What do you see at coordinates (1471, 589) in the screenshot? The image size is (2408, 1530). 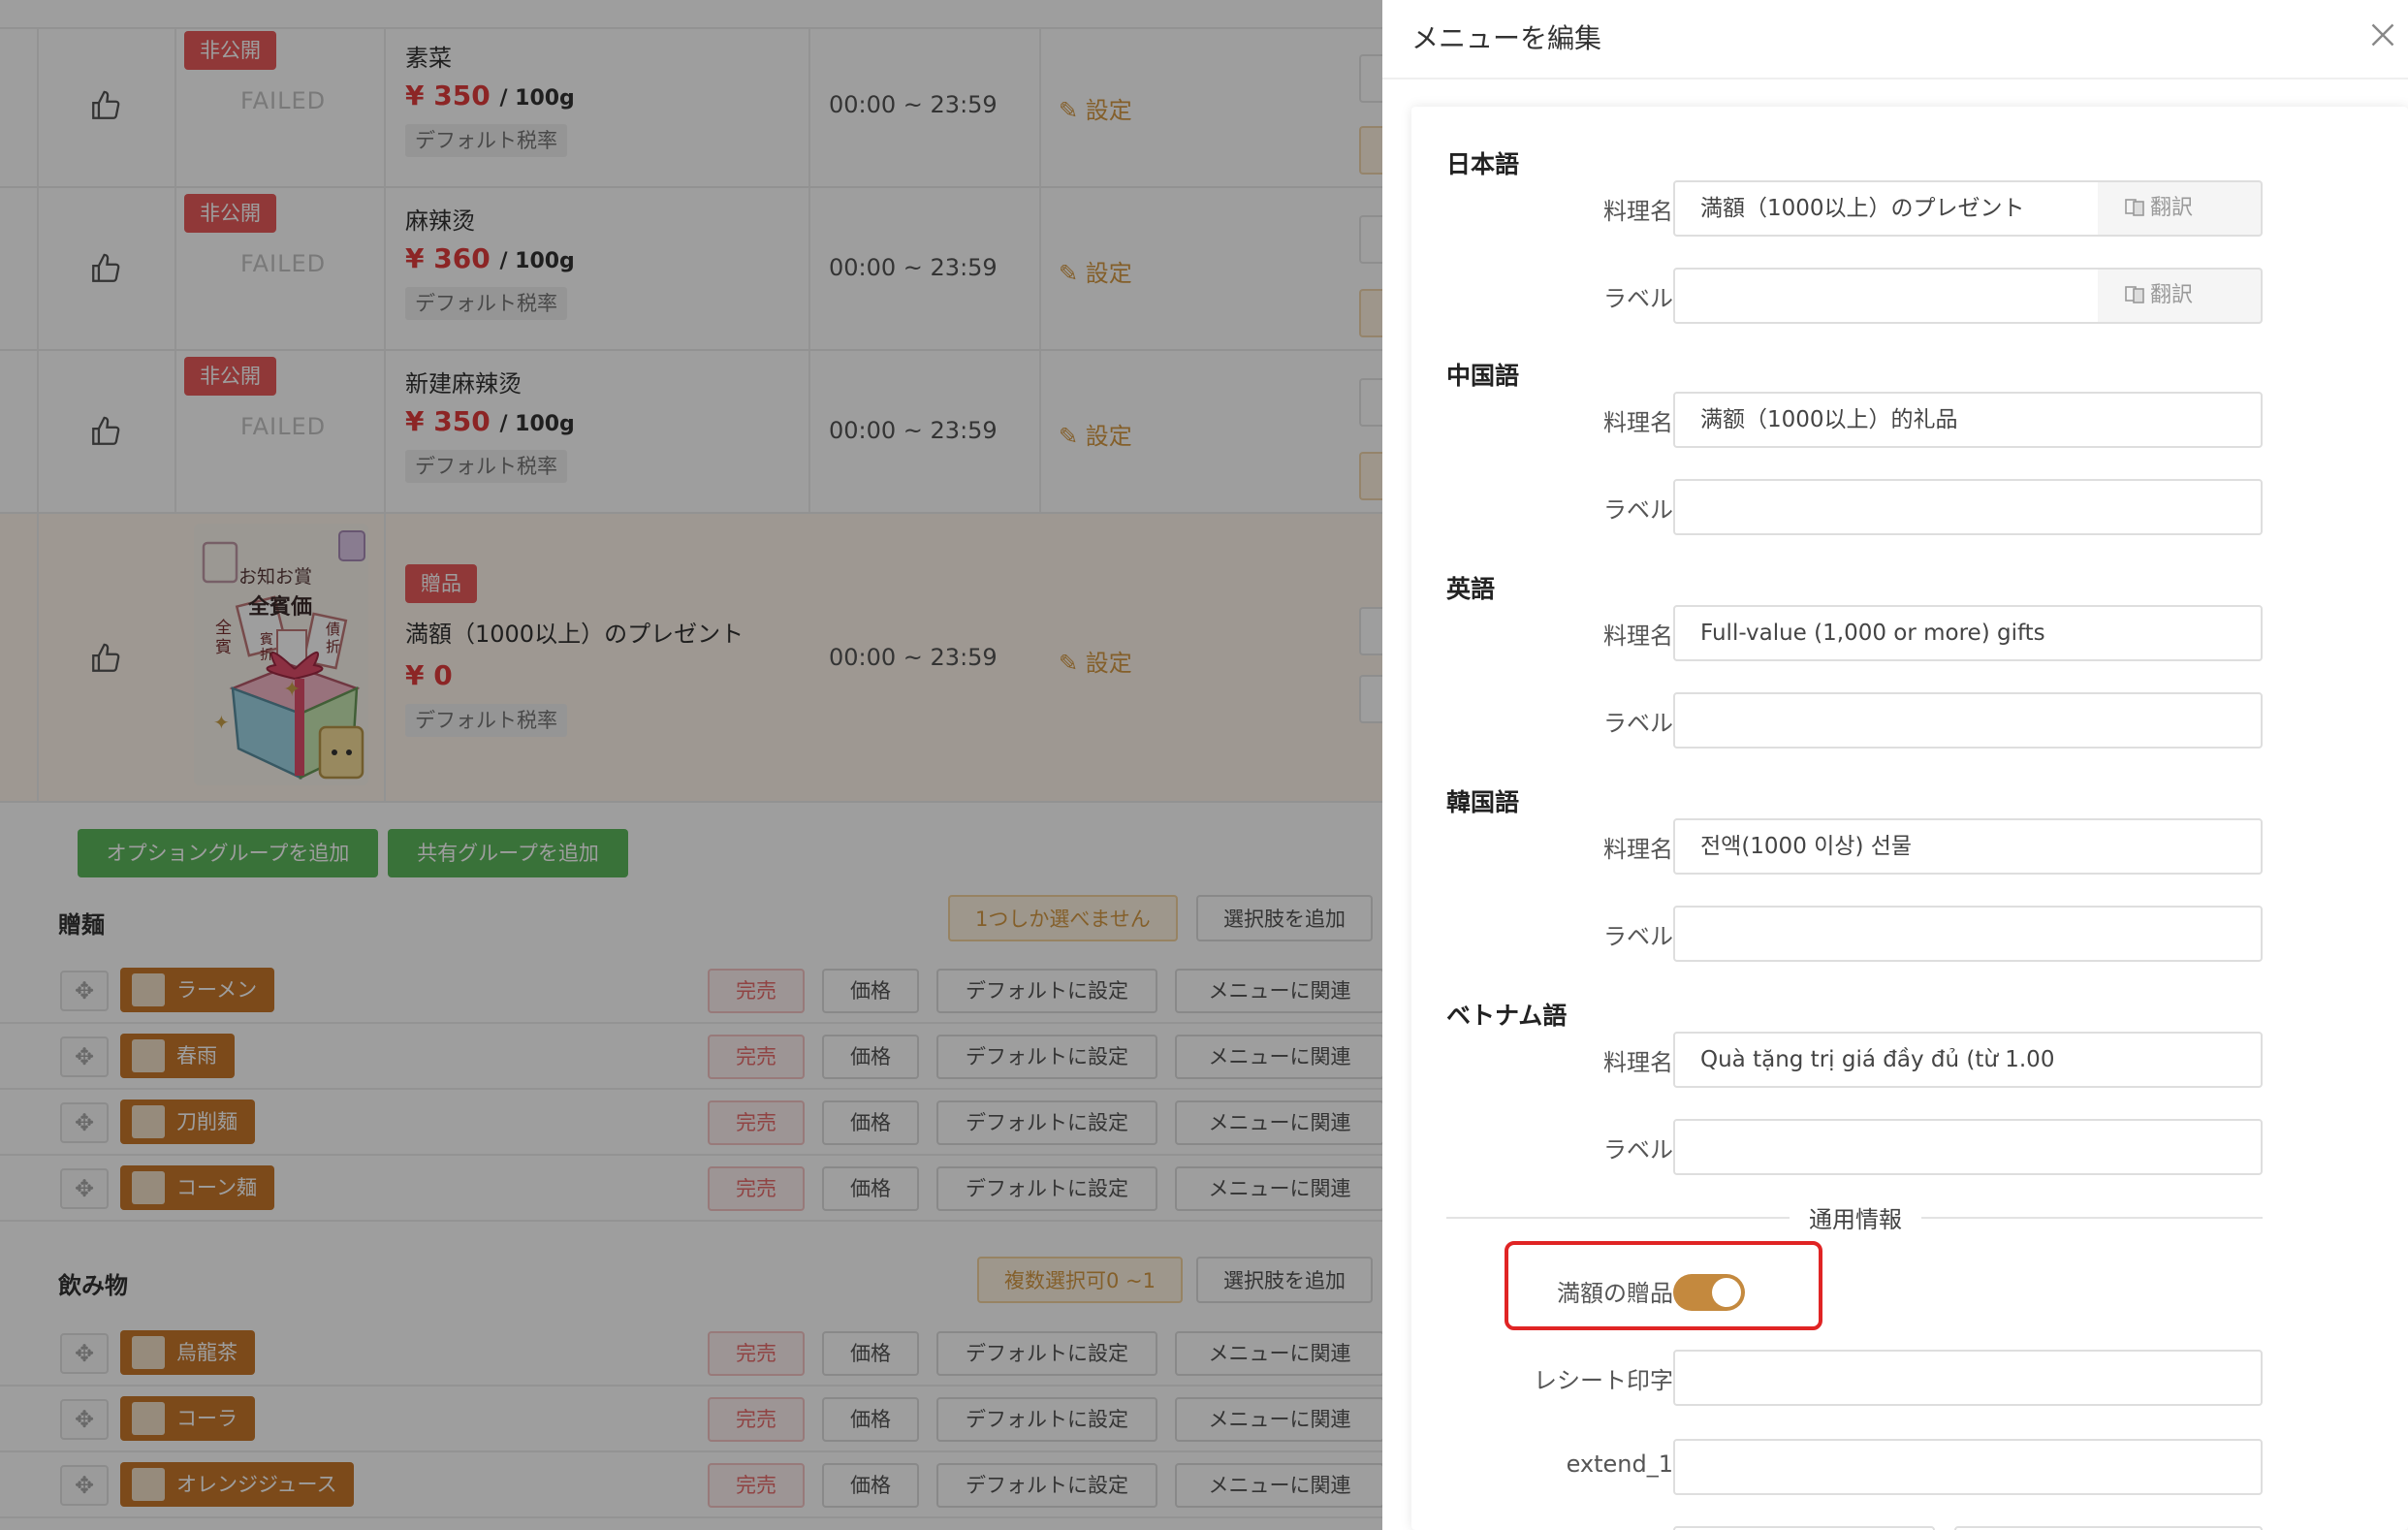 I see `language-title-en: 英語` at bounding box center [1471, 589].